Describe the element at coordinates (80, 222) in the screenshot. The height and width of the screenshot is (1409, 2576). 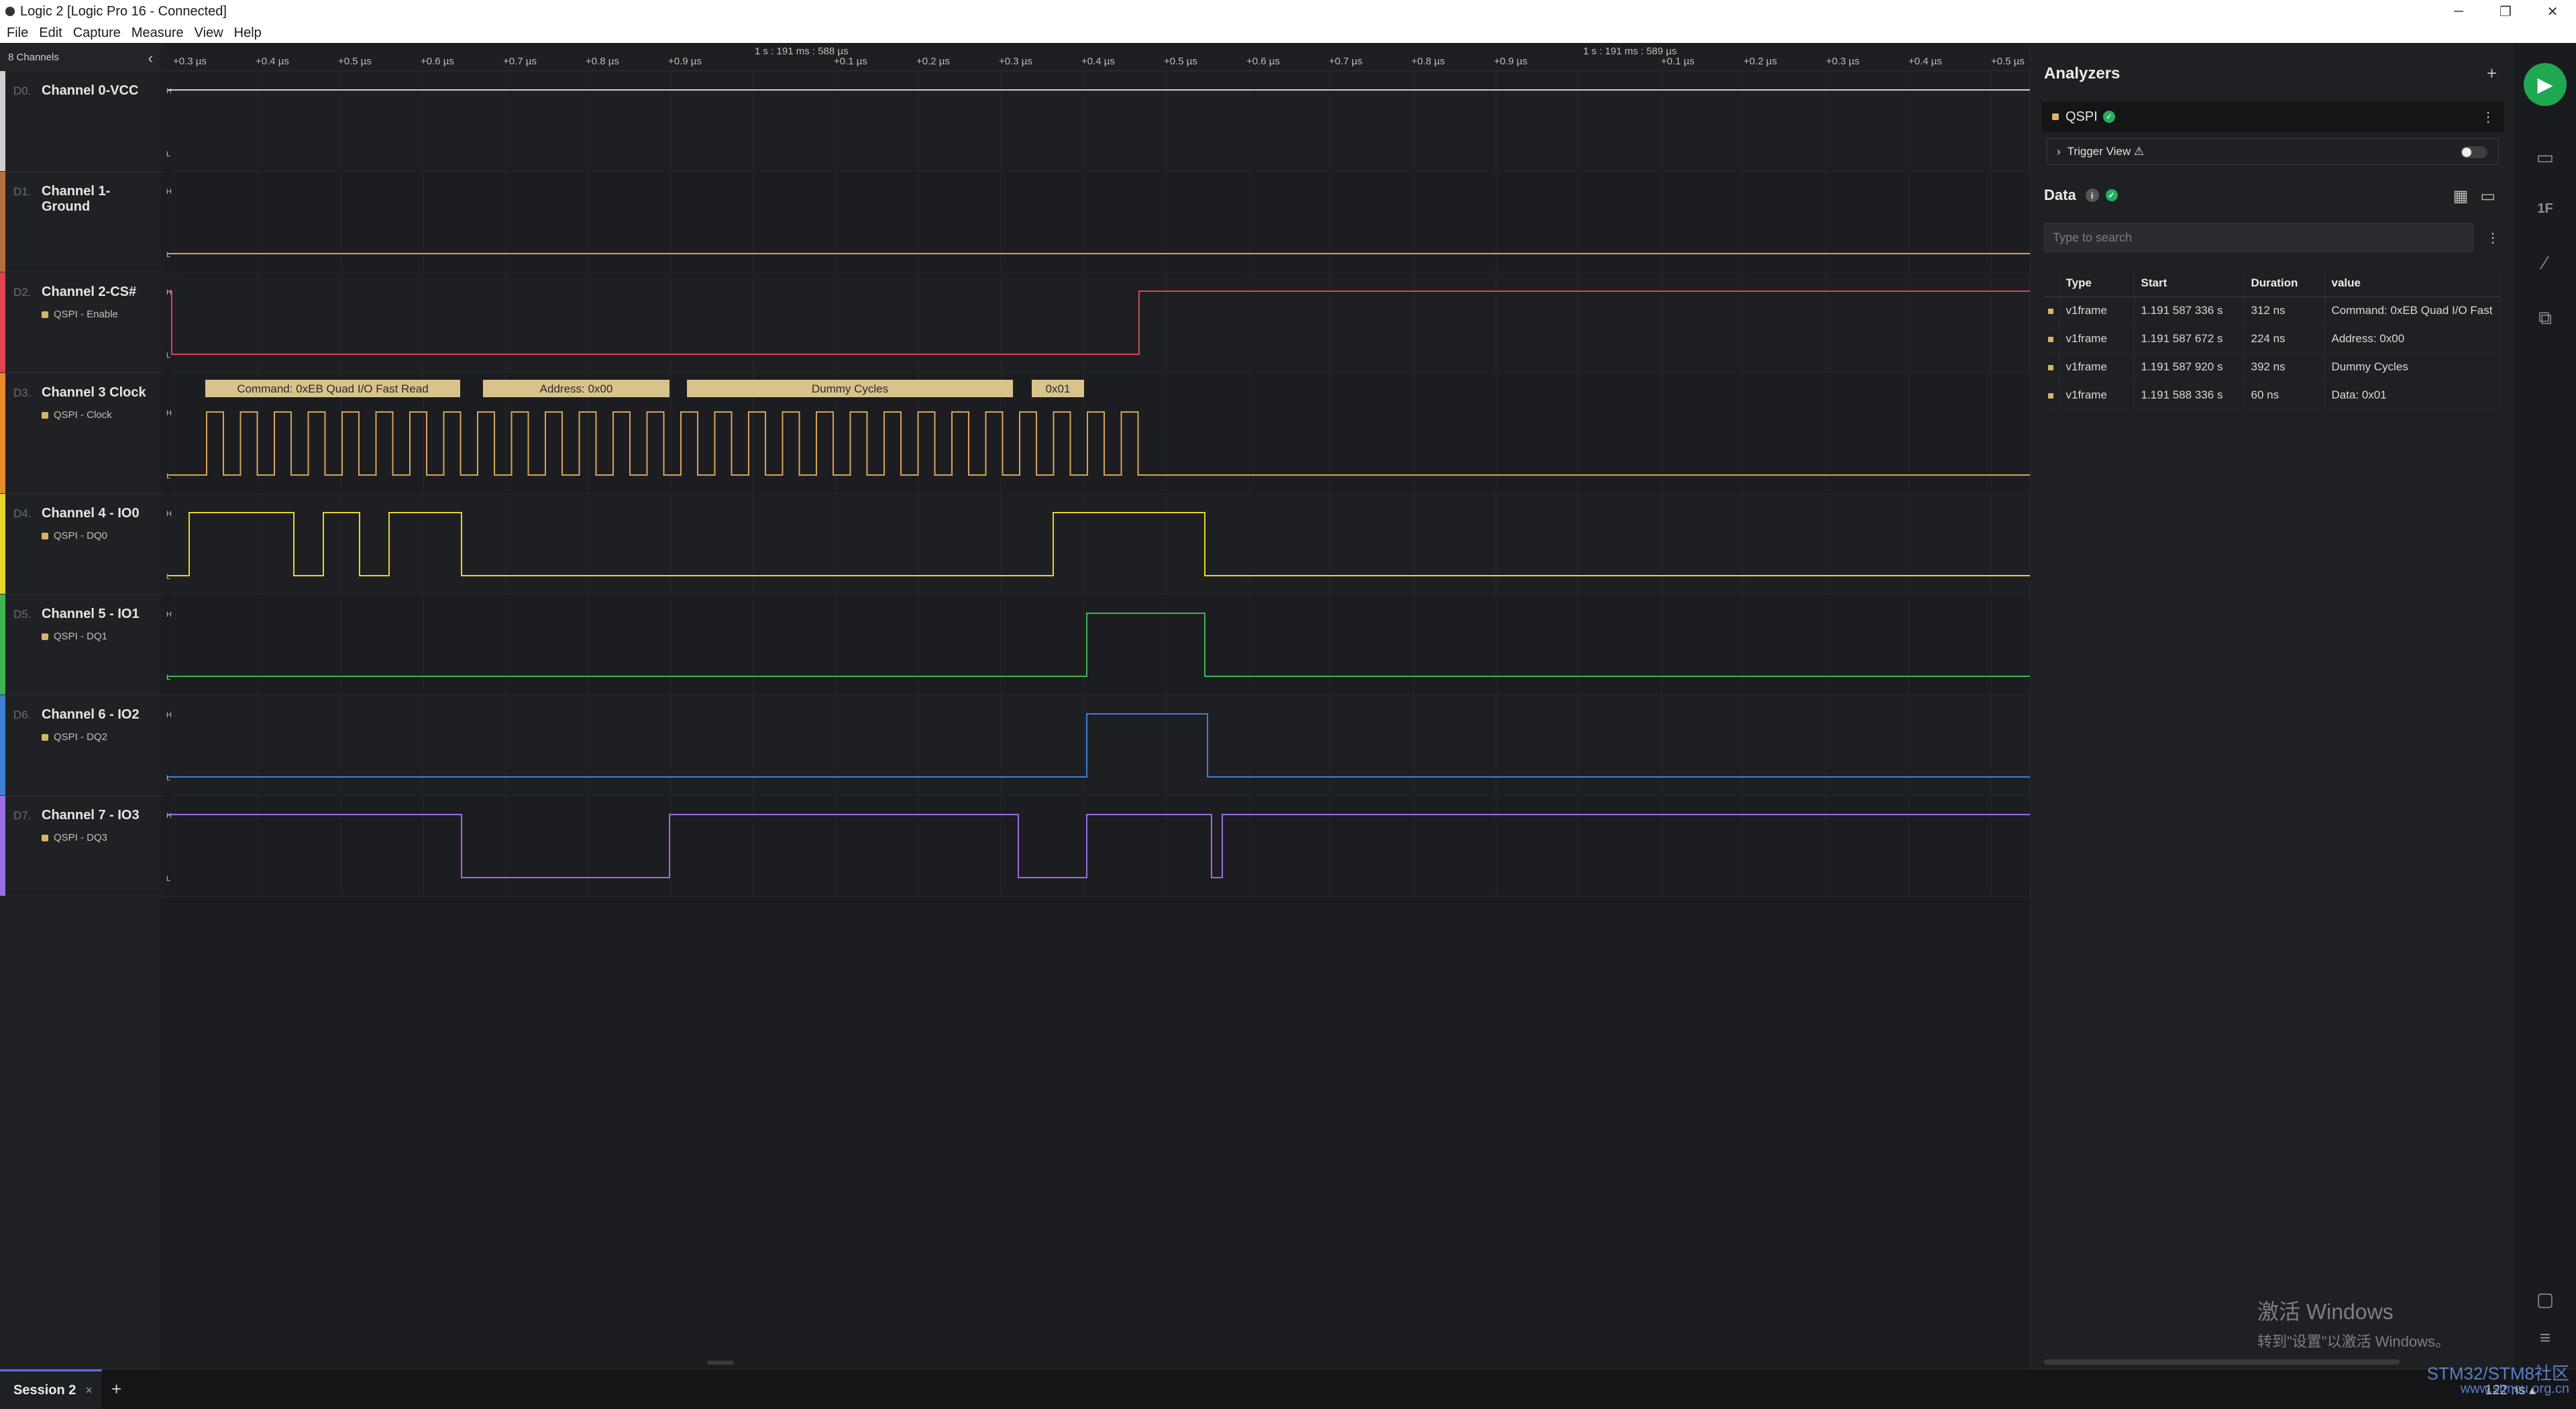
I see `channel-row-d1: D1. Channel 1- Ground` at that location.